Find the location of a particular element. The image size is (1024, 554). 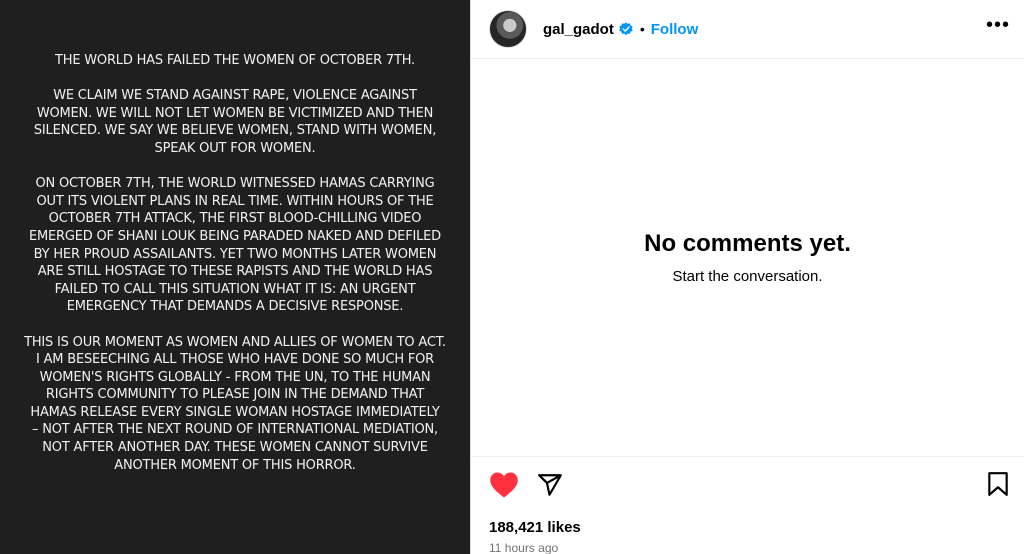

verified-badge-icon is located at coordinates (626, 29).